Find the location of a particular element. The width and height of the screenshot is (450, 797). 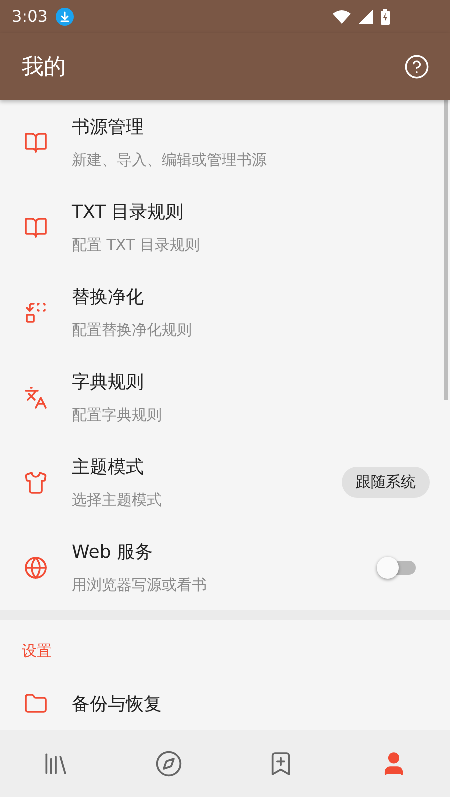

page-title: 我的 is located at coordinates (44, 68).